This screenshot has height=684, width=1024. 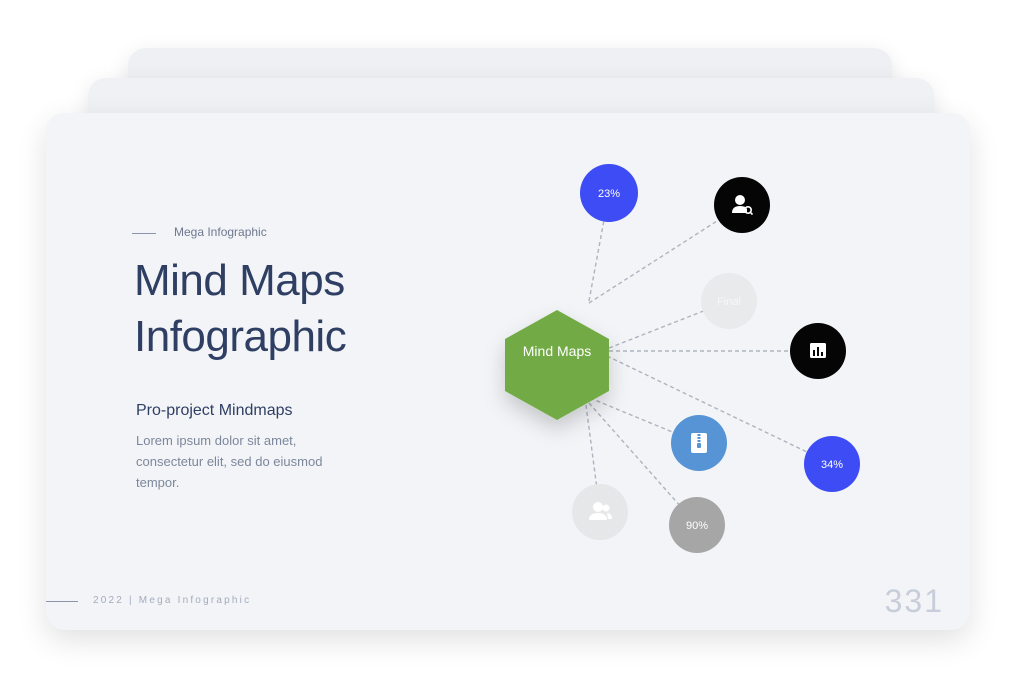 I want to click on center-node: Mind Maps, so click(x=557, y=365).